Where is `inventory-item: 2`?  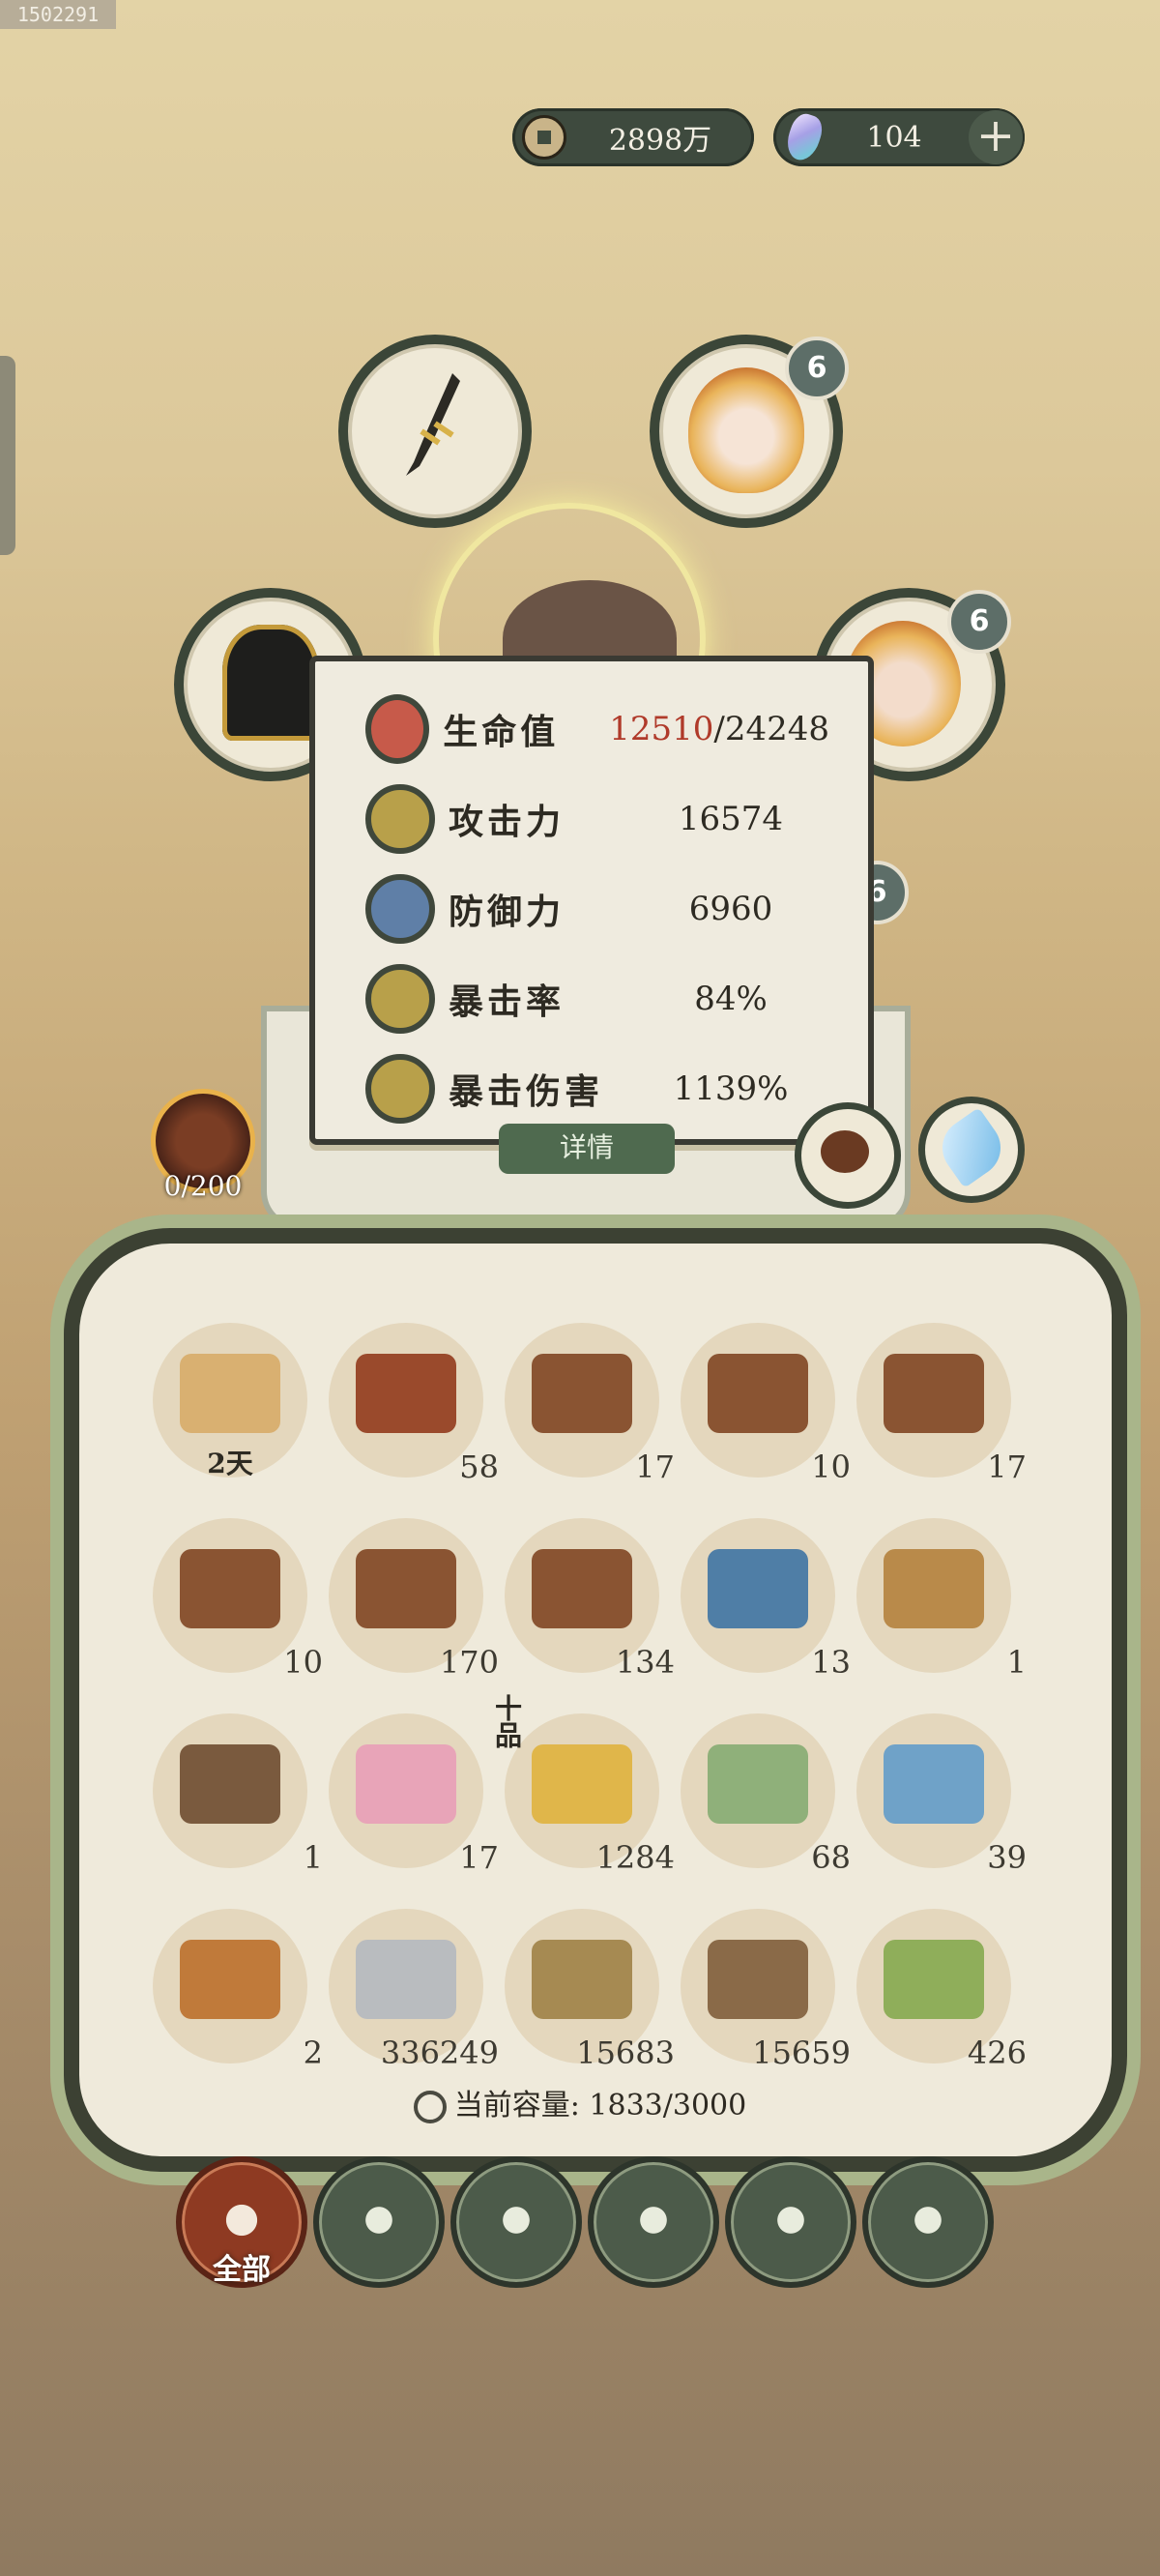 inventory-item: 2 is located at coordinates (238, 1990).